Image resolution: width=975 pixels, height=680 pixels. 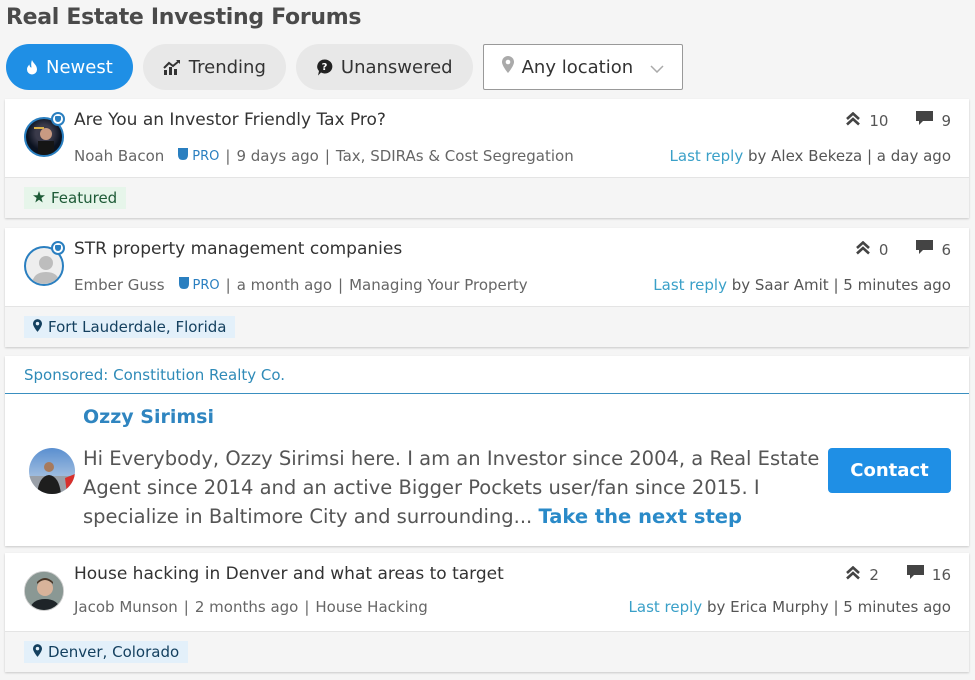 I want to click on vote-value: 10, so click(x=879, y=120).